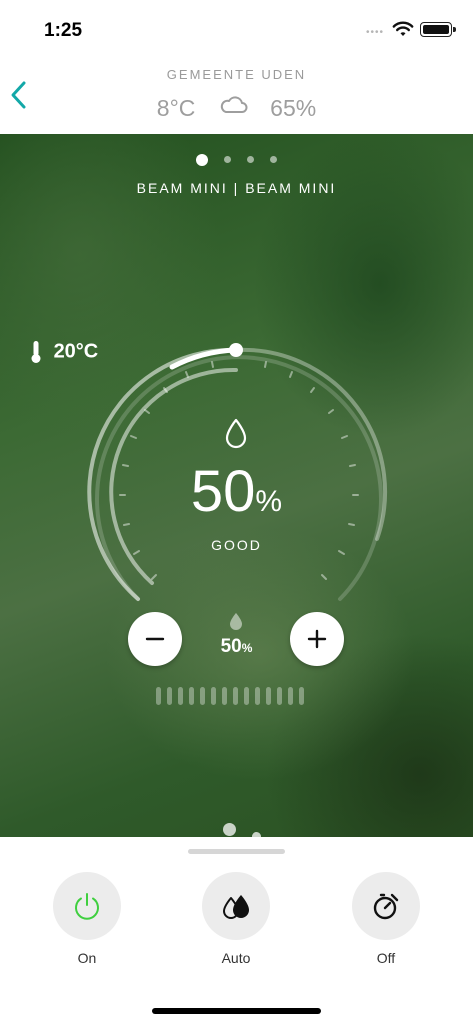 The height and width of the screenshot is (1024, 473). Describe the element at coordinates (236, 851) in the screenshot. I see `sheet-drag-handle` at that location.